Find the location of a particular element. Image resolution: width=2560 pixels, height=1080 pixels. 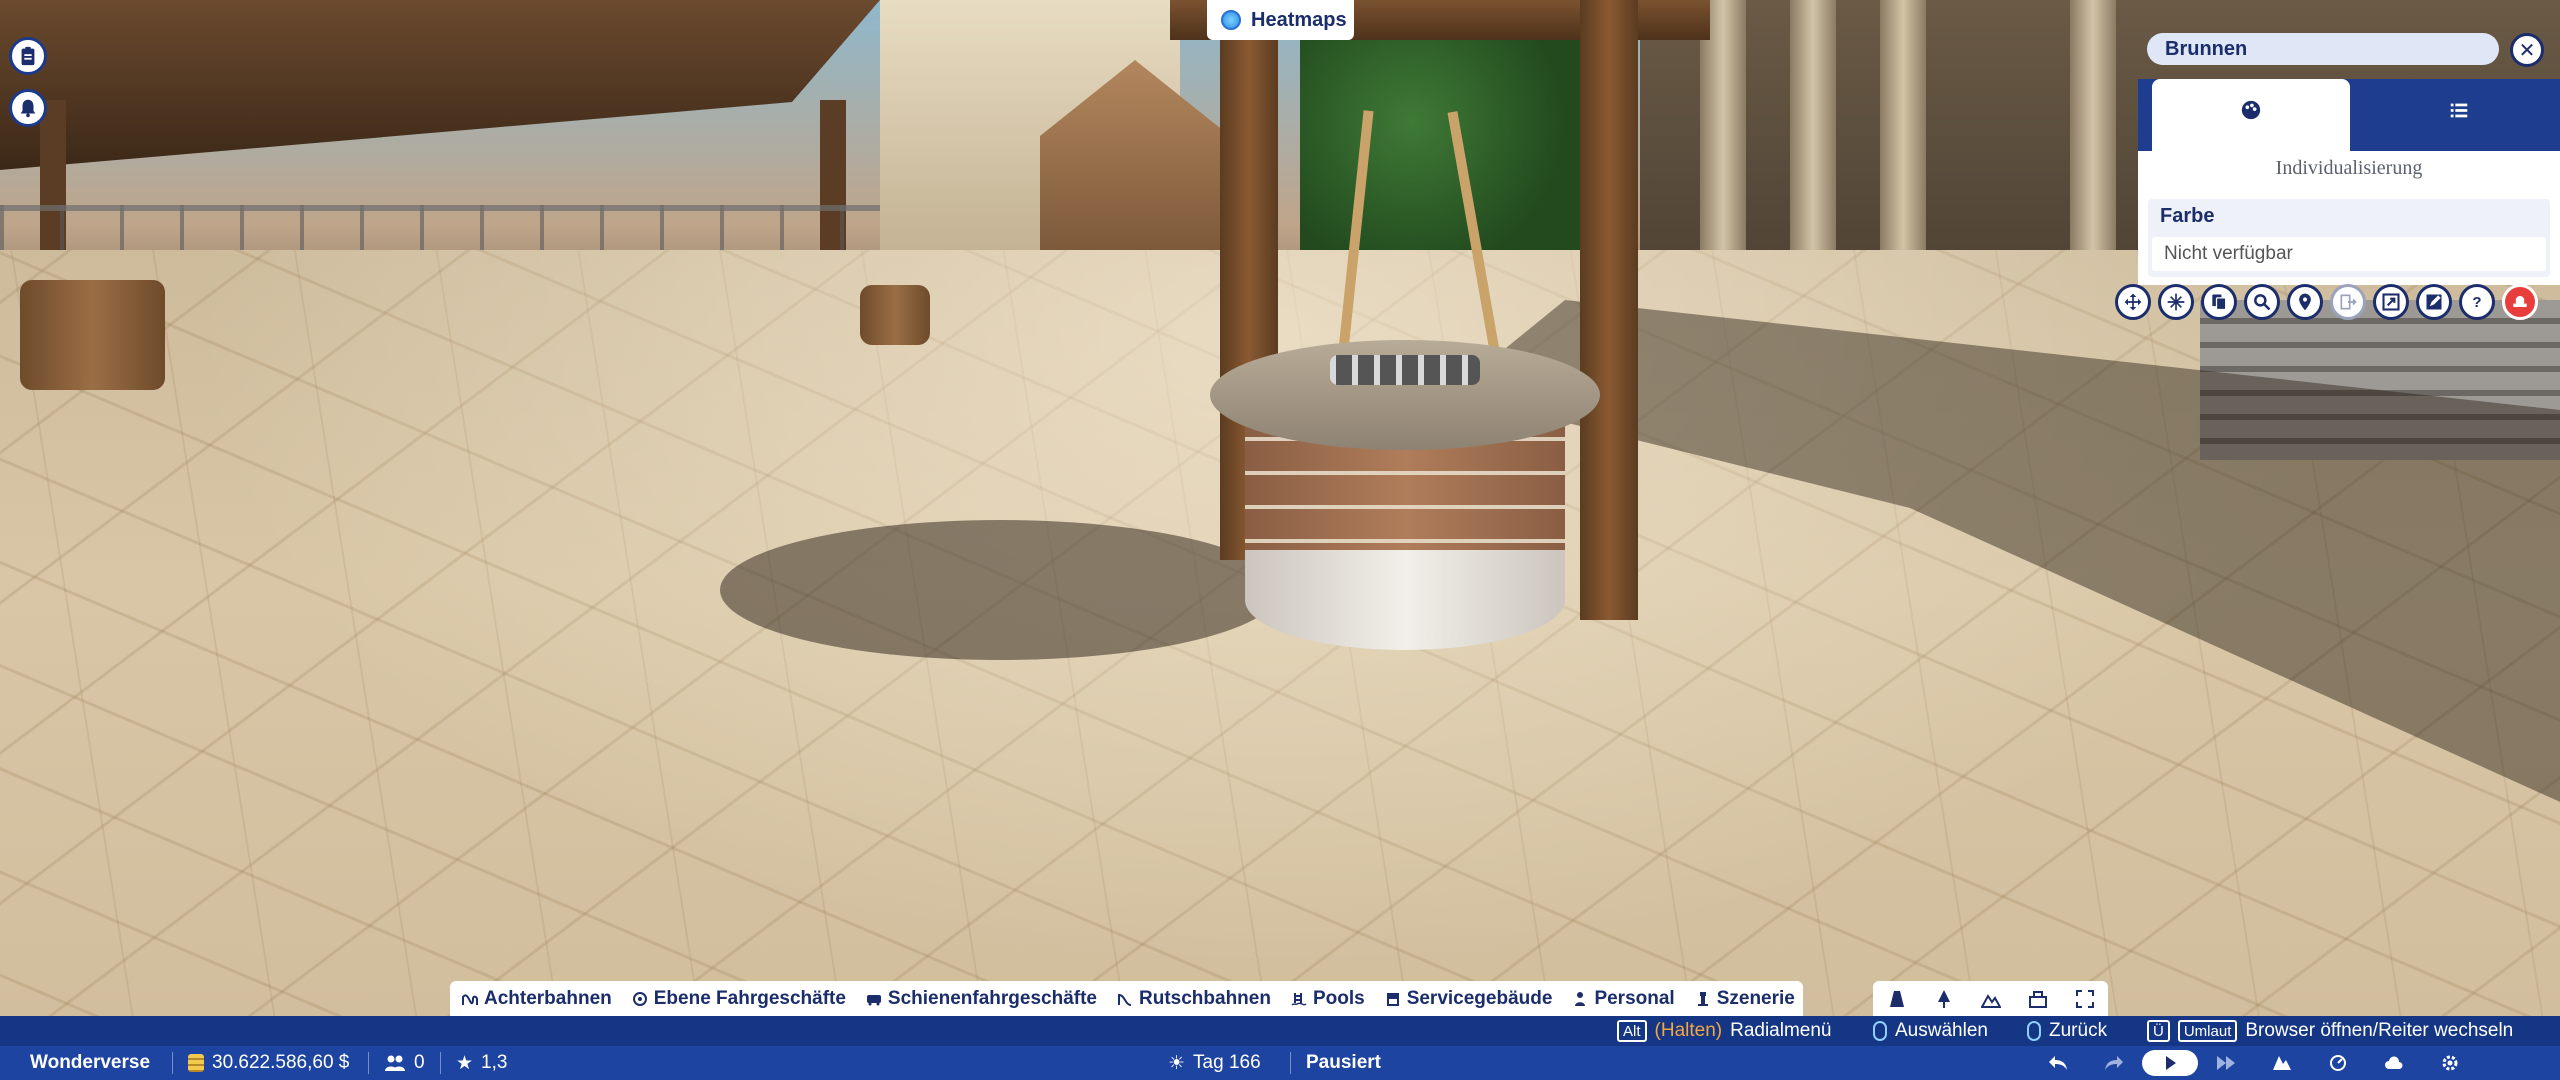

hint-browser-label: Browser öffnen/Reiter wechseln is located at coordinates (2379, 1030).